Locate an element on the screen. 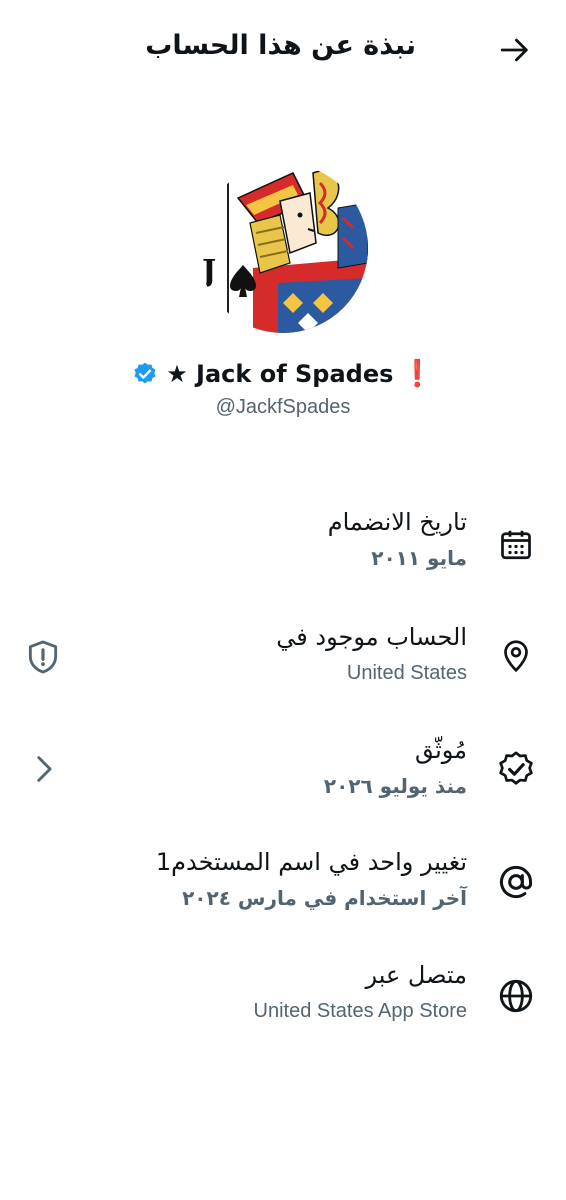 Image resolution: width=566 pixels, height=1200 pixels. back-button is located at coordinates (515, 50).